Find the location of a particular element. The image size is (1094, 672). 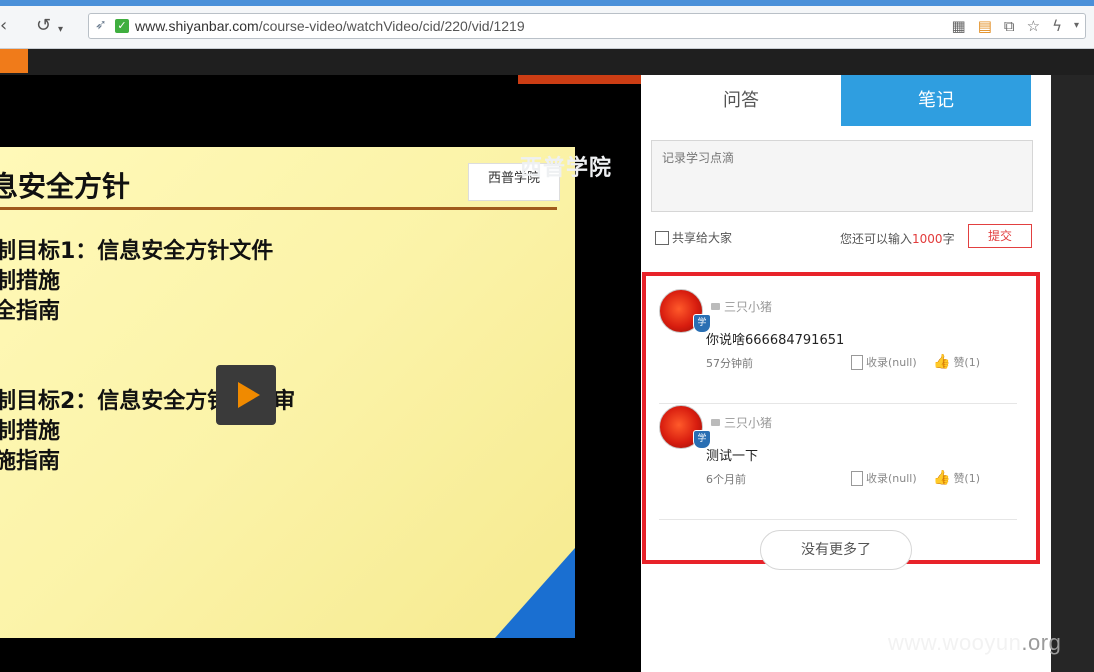

secure-icon: ✓ is located at coordinates (122, 26).